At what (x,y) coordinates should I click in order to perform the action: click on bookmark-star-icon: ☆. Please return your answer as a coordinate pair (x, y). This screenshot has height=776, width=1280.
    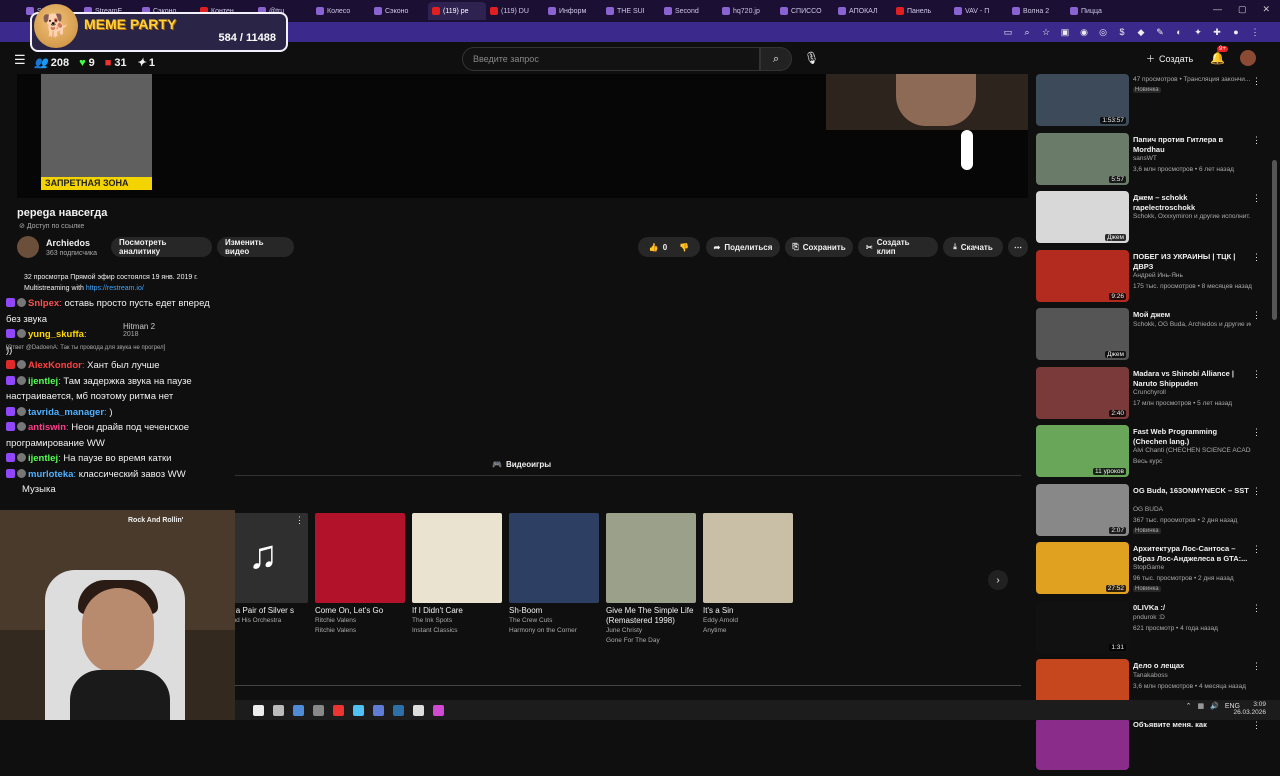
    Looking at the image, I should click on (1046, 32).